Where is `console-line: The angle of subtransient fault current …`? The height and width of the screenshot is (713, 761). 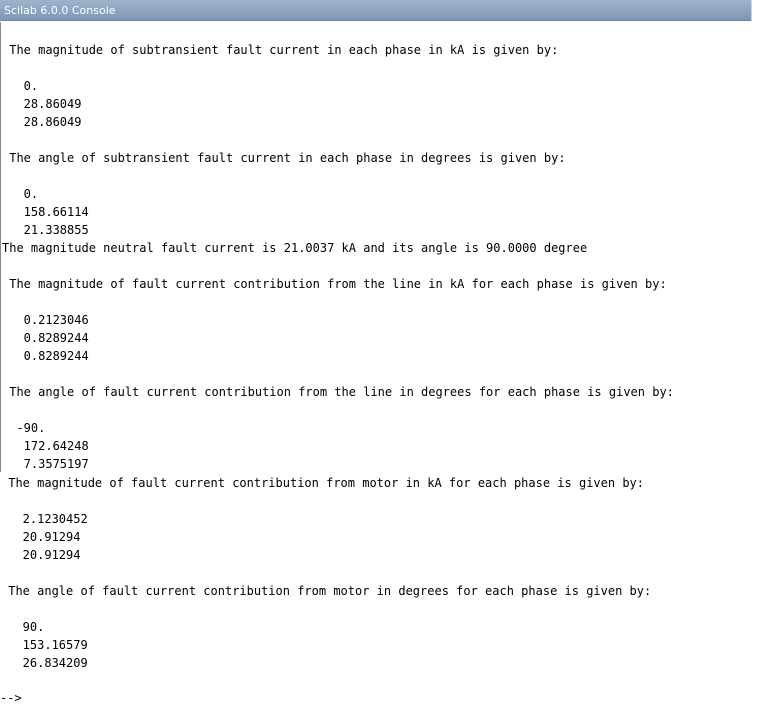
console-line: The angle of subtransient fault current … is located at coordinates (284, 158).